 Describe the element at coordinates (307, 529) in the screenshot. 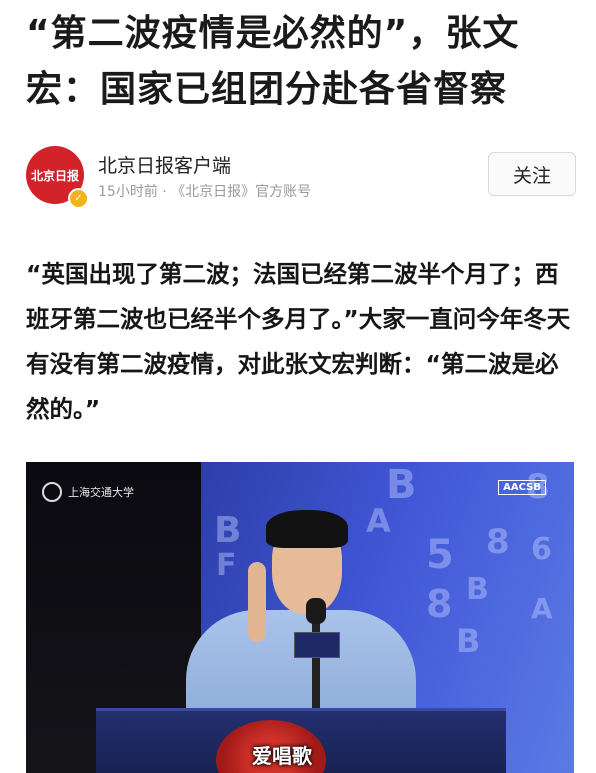

I see `speaker-hair` at that location.